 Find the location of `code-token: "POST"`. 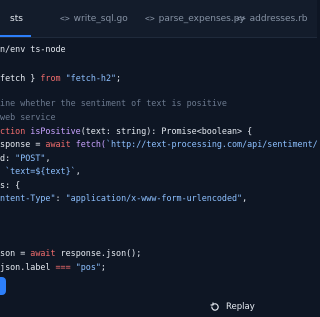

code-token: "POST" is located at coordinates (30, 158).